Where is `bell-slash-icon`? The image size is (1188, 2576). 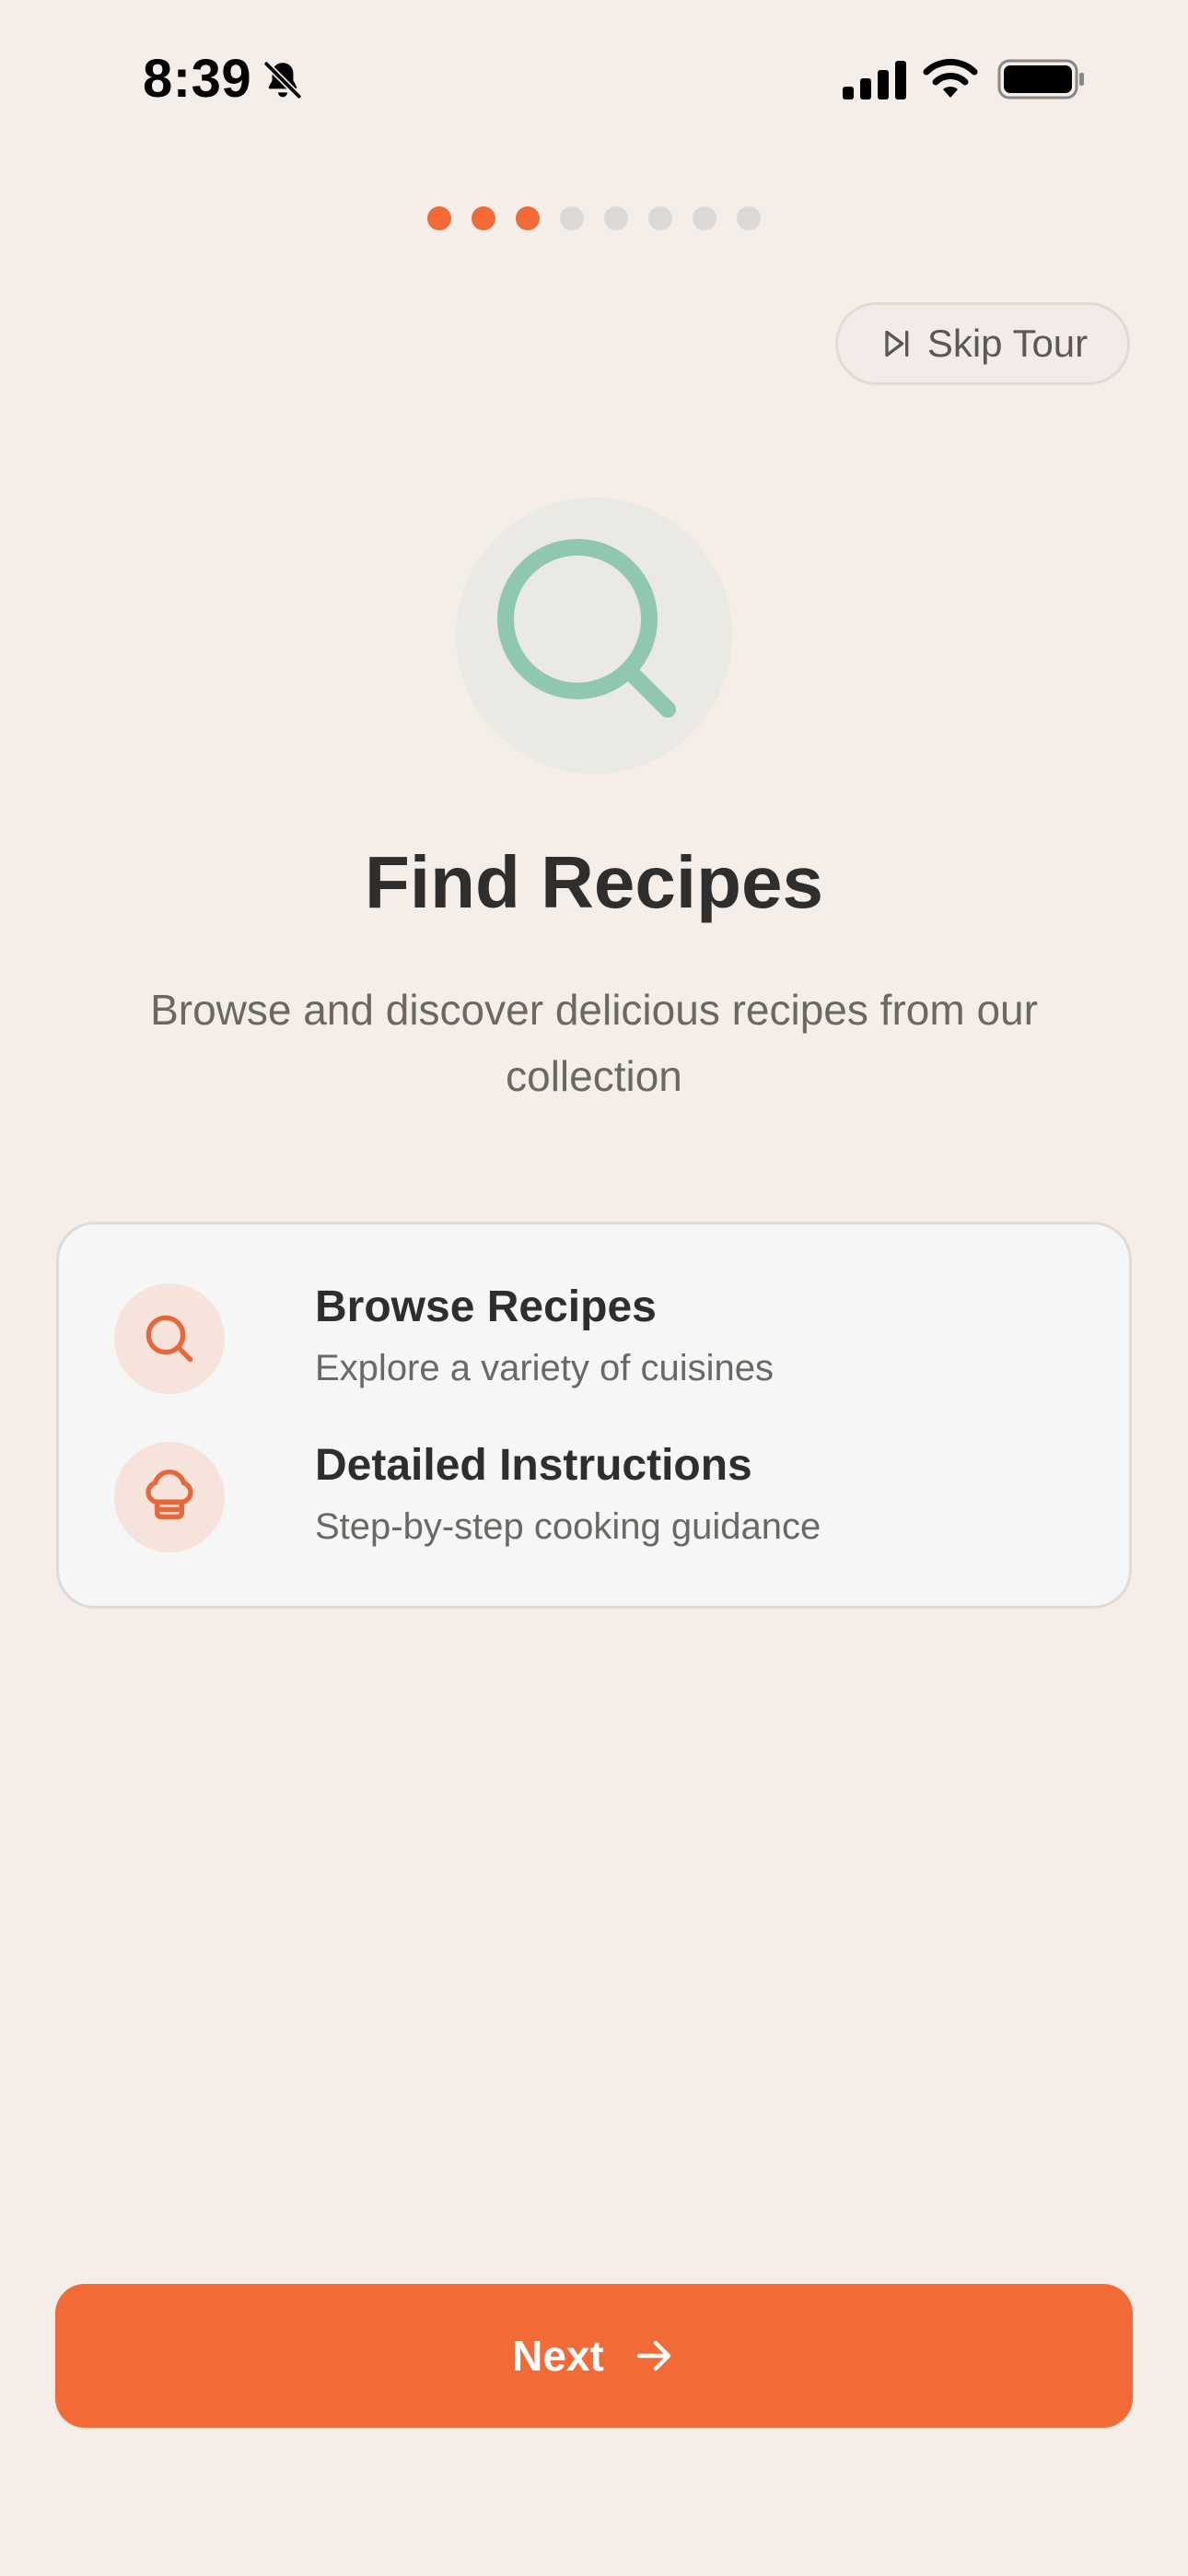 bell-slash-icon is located at coordinates (282, 80).